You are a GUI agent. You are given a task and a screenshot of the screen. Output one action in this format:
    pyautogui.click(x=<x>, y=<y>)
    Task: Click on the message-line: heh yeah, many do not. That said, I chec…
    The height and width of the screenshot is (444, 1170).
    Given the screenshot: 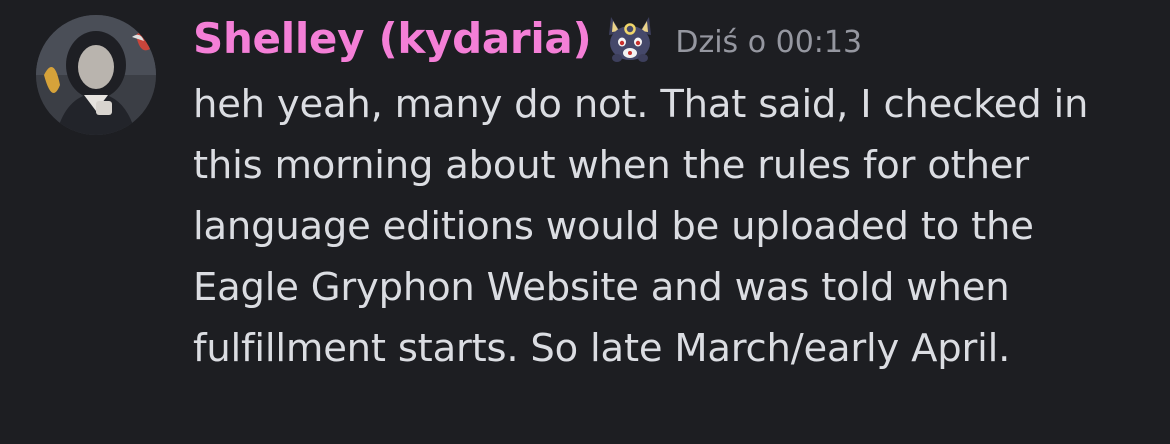 What is the action you would take?
    pyautogui.click(x=641, y=104)
    